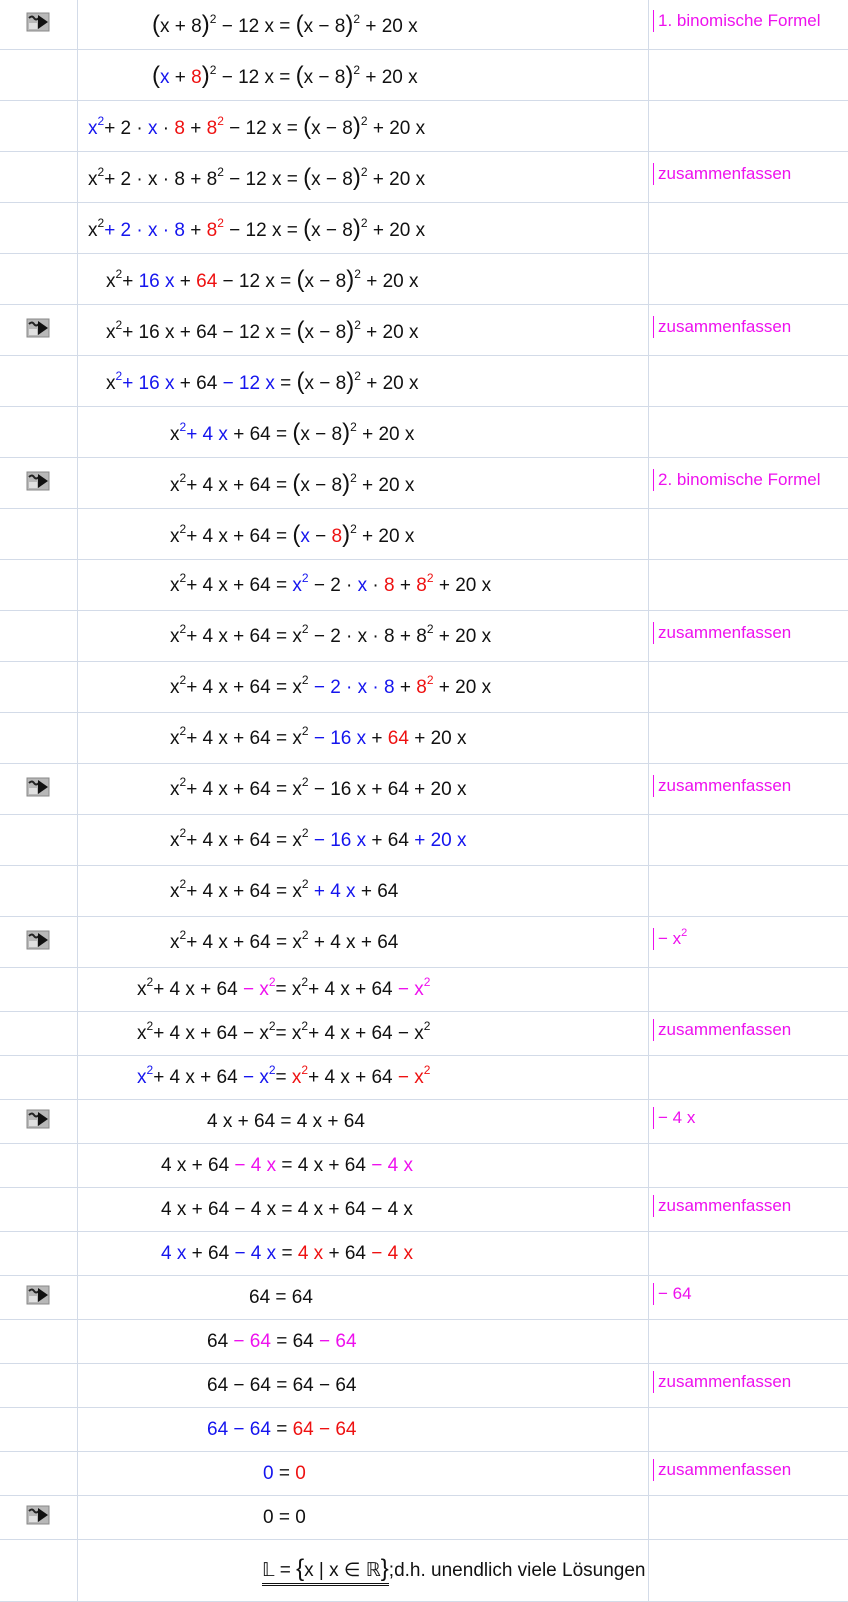 This screenshot has width=848, height=1602. I want to click on solution-bar: |, so click(321, 1570).